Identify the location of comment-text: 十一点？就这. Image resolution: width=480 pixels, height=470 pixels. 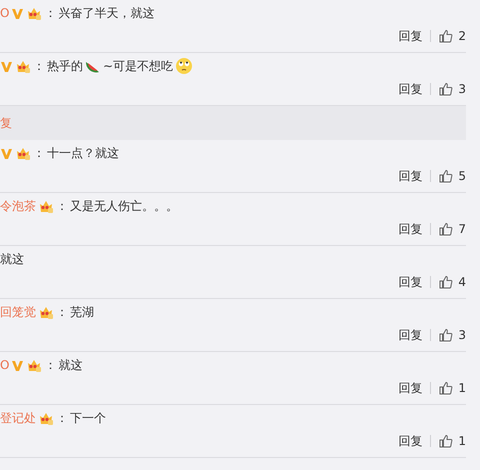
(83, 153).